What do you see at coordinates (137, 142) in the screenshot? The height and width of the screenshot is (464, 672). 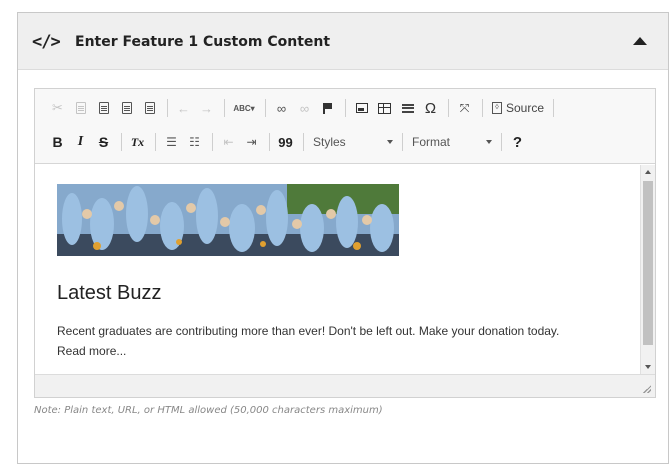 I see `clear-format-button: Tx` at bounding box center [137, 142].